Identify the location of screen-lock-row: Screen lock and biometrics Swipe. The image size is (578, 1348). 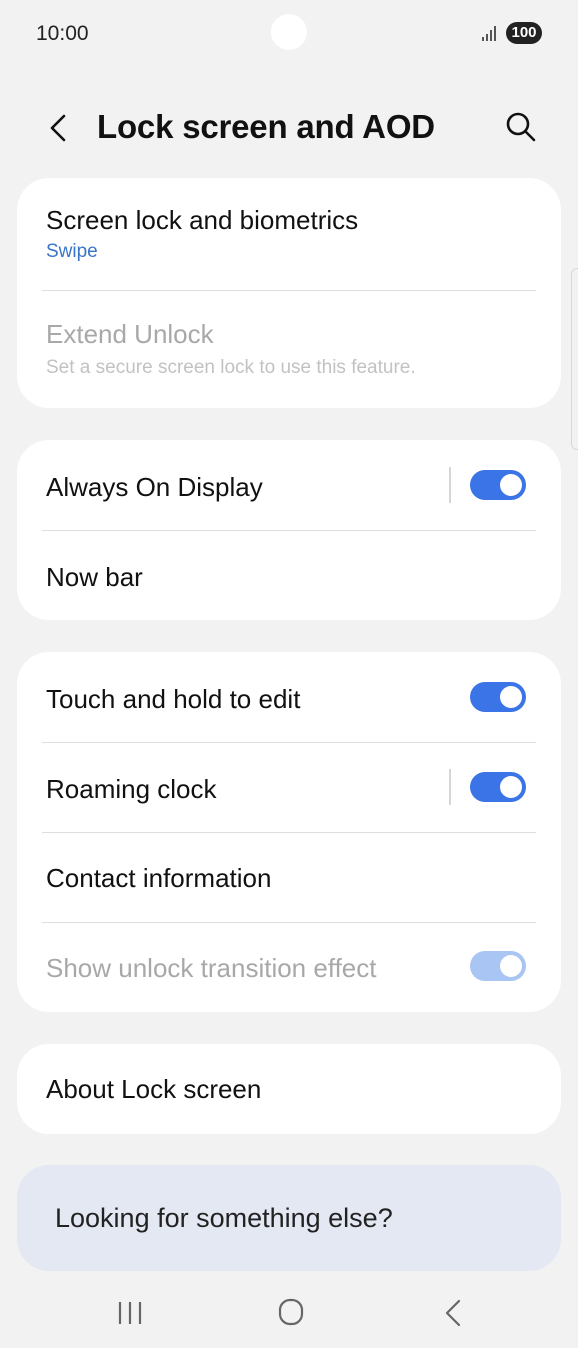
(289, 234).